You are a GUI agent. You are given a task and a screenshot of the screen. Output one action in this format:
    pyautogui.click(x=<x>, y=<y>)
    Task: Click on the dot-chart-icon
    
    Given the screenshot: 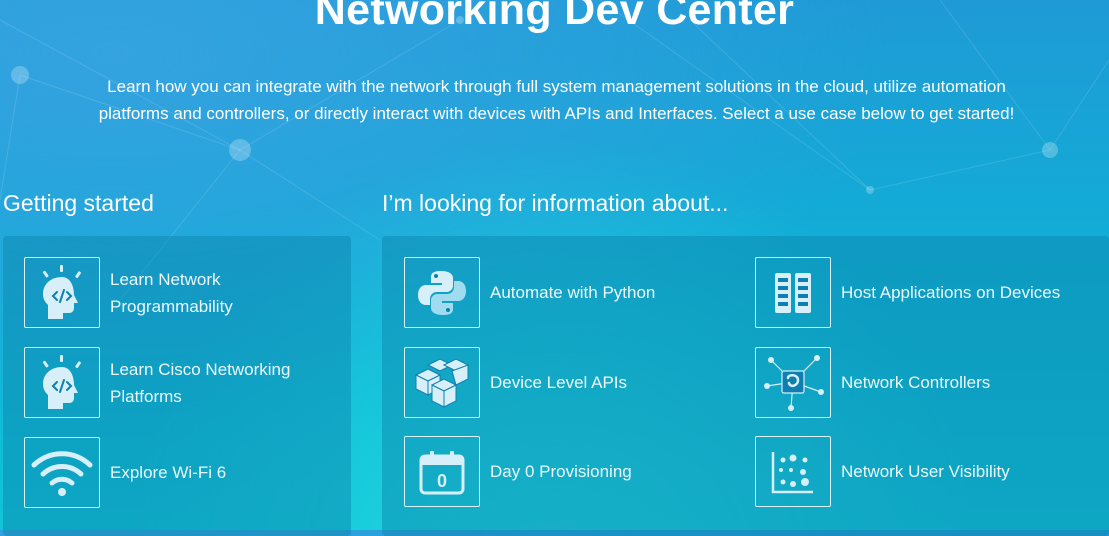 What is the action you would take?
    pyautogui.click(x=792, y=472)
    